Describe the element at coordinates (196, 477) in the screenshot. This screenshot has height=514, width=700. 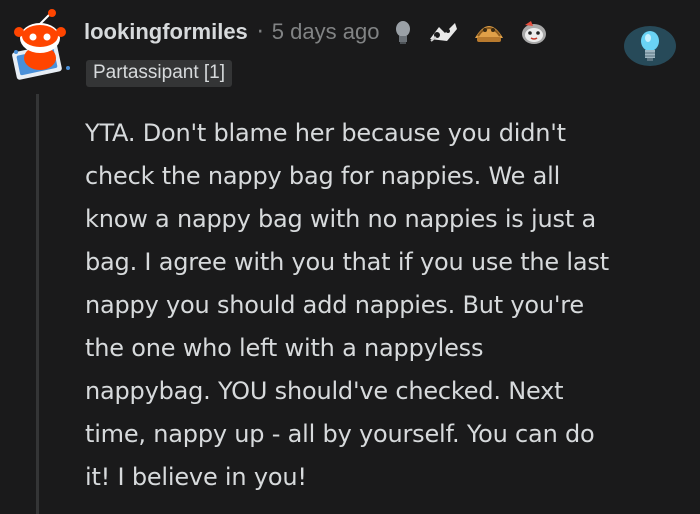
I see `comment-line: it! I believe in you!` at that location.